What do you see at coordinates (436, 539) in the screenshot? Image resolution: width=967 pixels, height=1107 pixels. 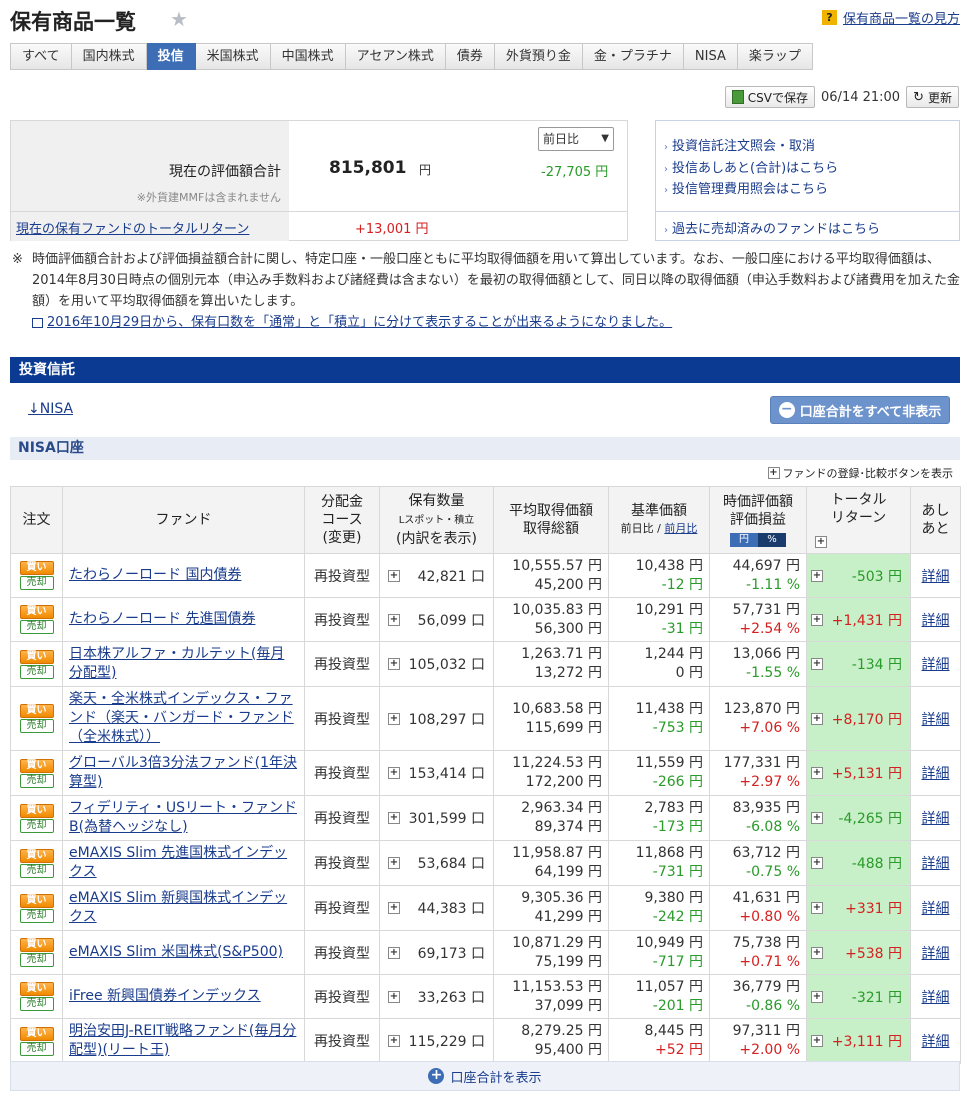 I see `header-qty-l3: (内訳を表示)` at bounding box center [436, 539].